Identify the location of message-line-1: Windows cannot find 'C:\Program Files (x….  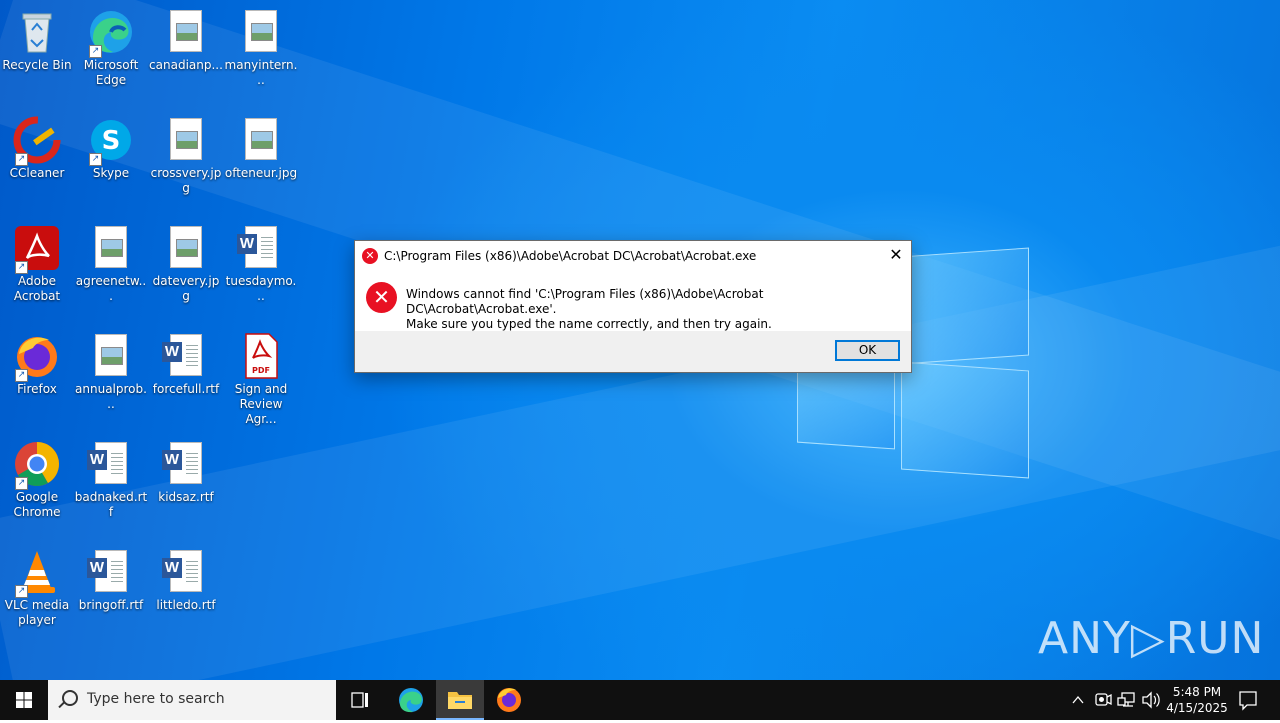
(585, 301).